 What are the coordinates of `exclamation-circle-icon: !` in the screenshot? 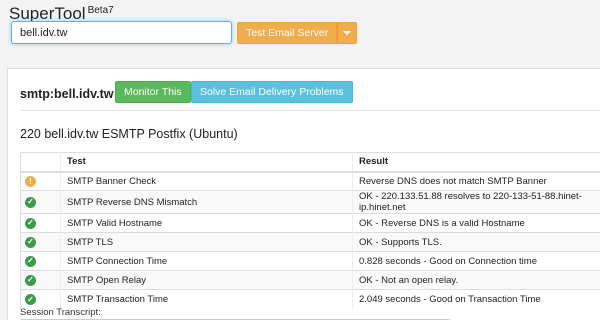 It's located at (30, 181).